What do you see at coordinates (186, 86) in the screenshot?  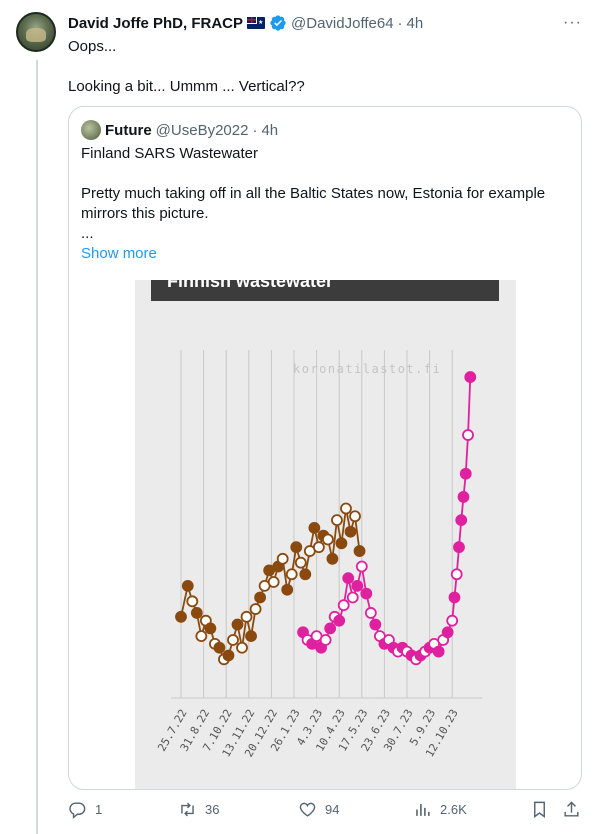 I see `tweet-text-line2: Looking a bit... Ummm ... Vertical??` at bounding box center [186, 86].